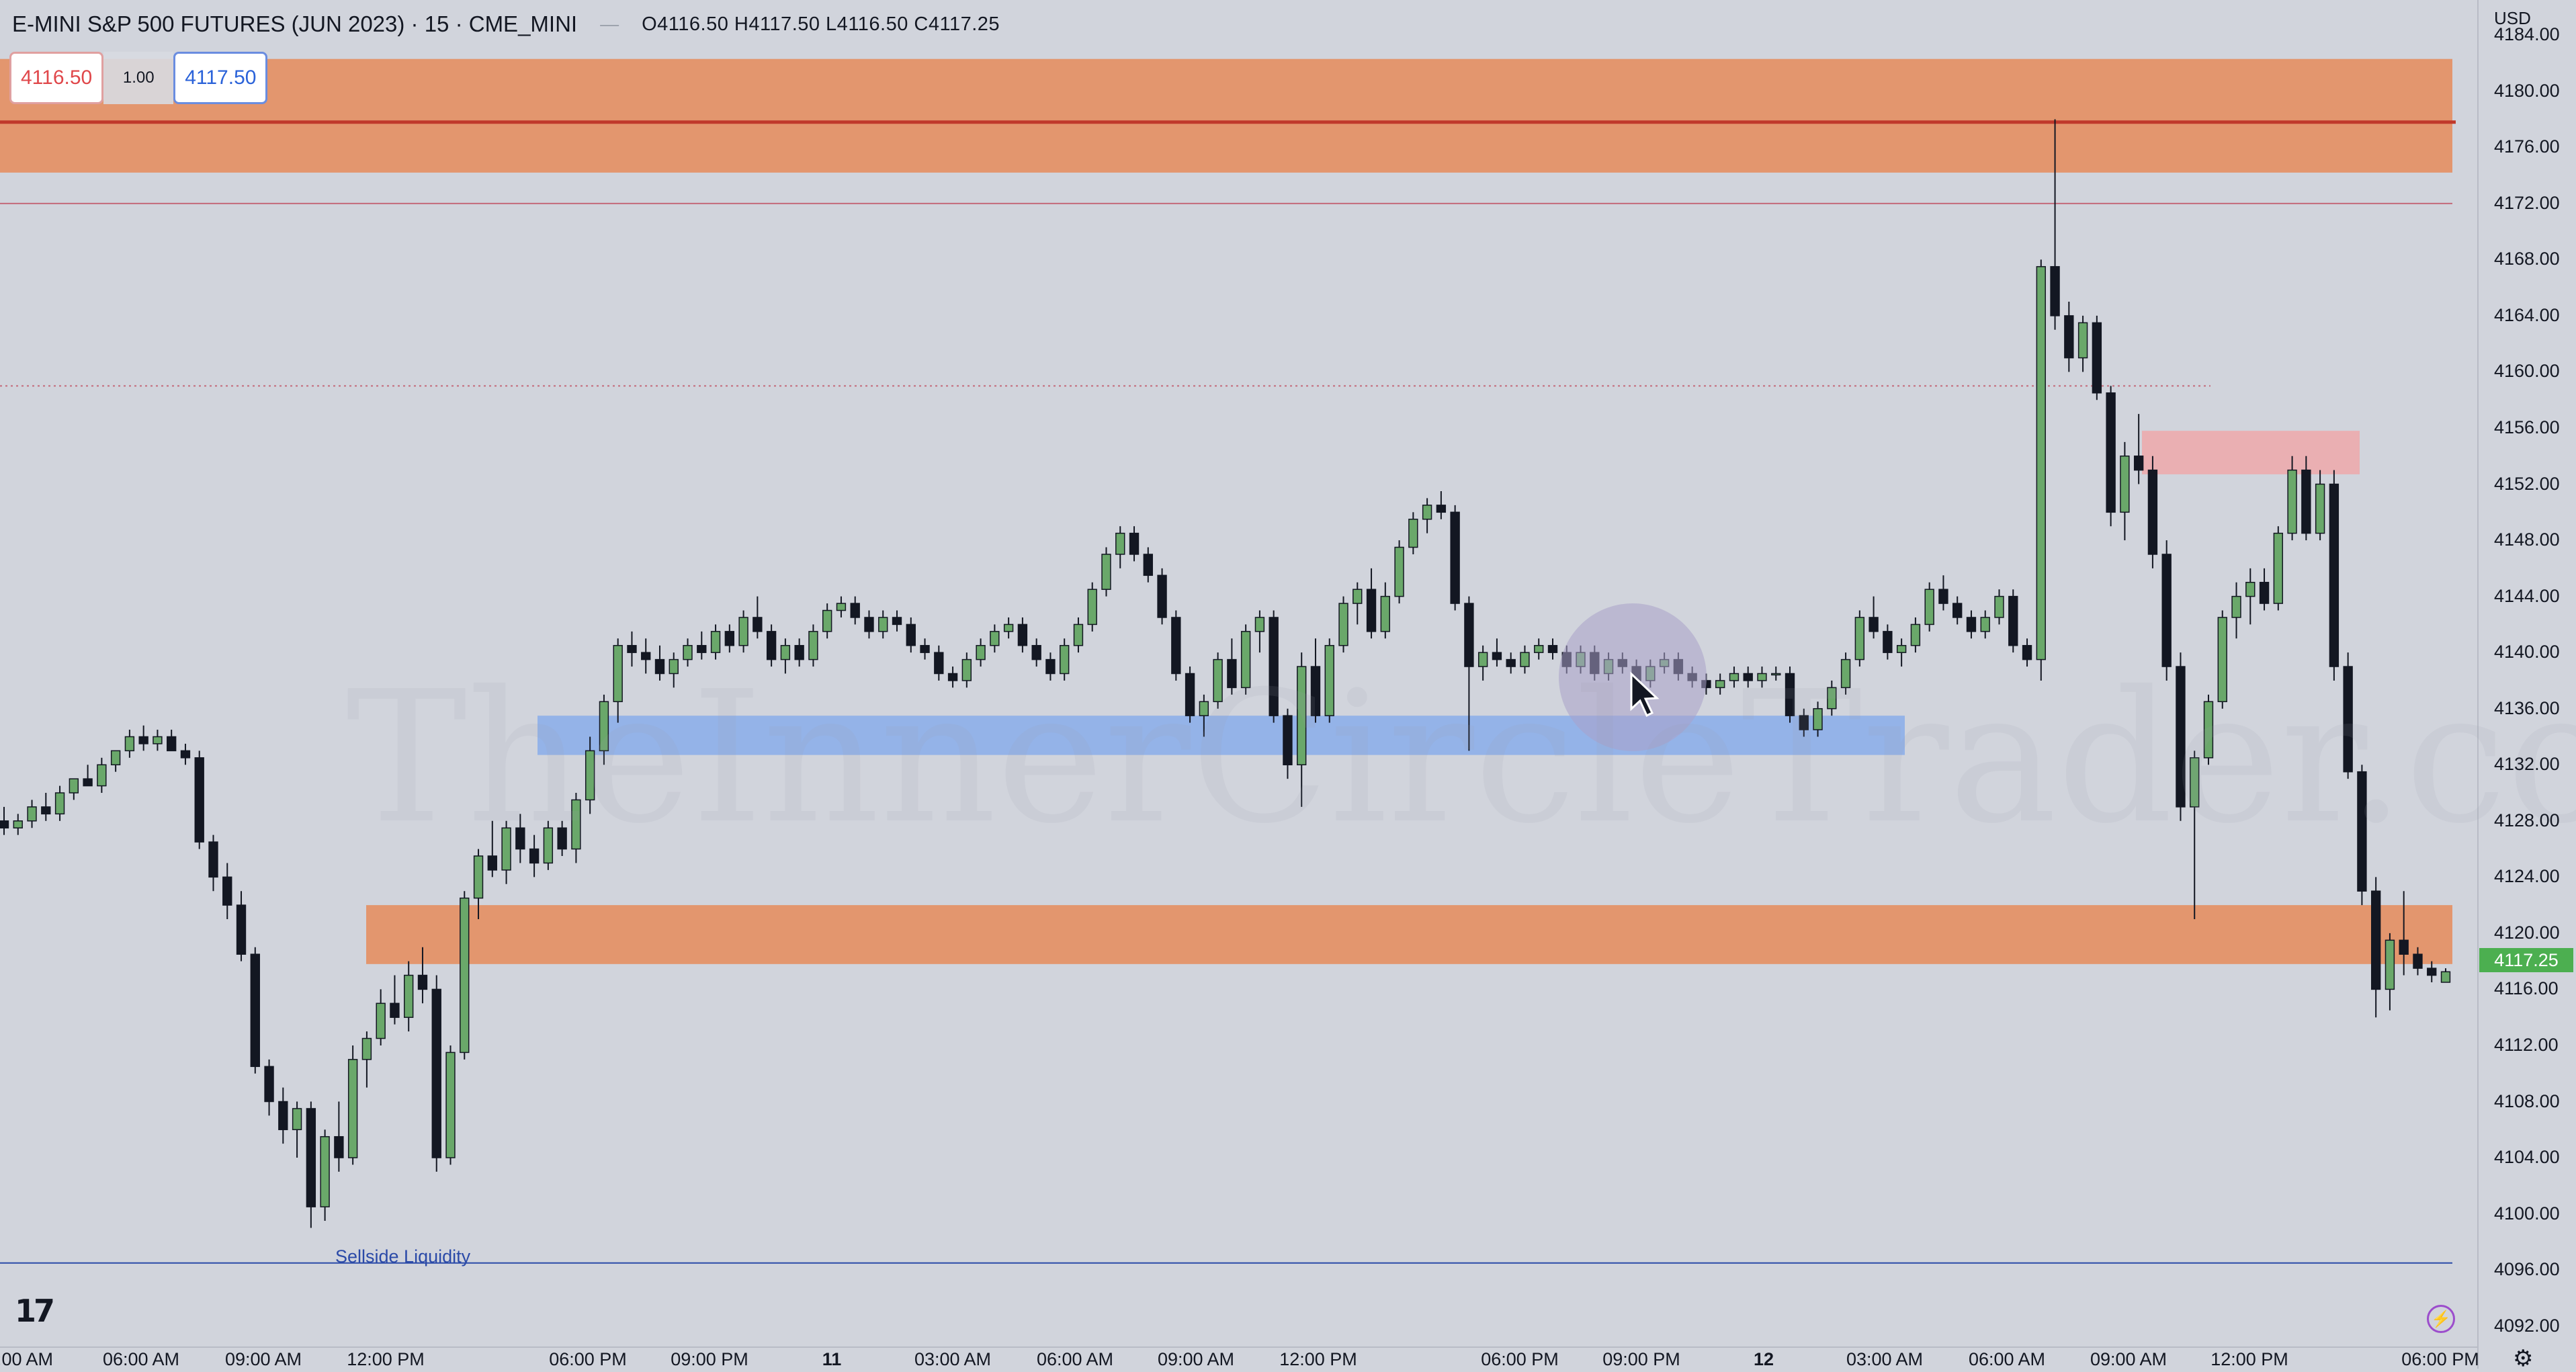 The width and height of the screenshot is (2576, 1372). What do you see at coordinates (2527, 1213) in the screenshot?
I see `price-tick-label: 4100.00` at bounding box center [2527, 1213].